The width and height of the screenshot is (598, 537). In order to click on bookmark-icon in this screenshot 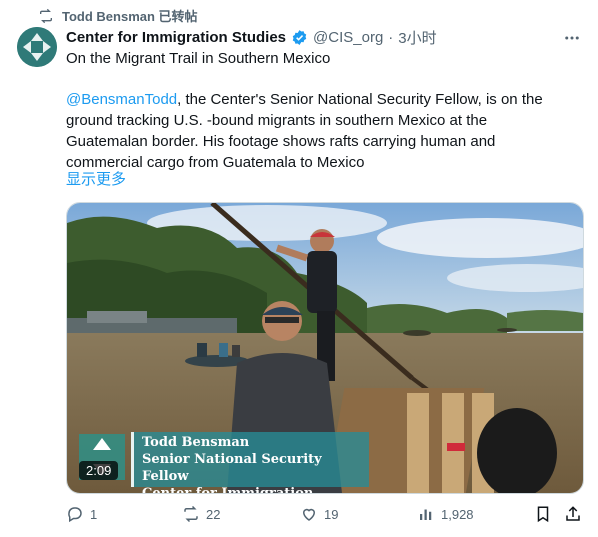, I will do `click(543, 514)`.